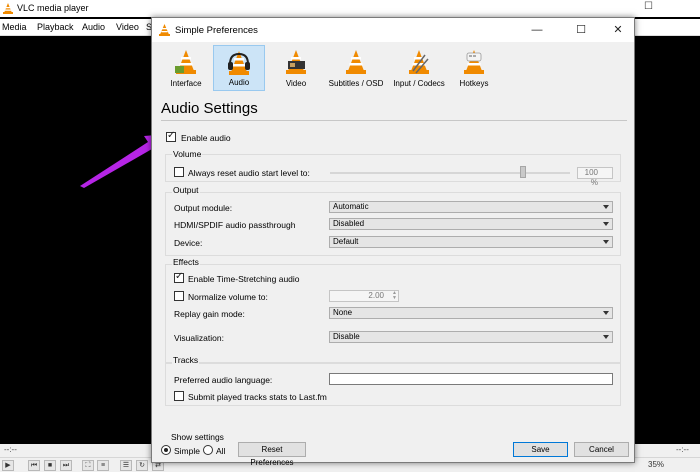 The width and height of the screenshot is (700, 472). Describe the element at coordinates (471, 242) in the screenshot. I see `device-select: Default` at that location.